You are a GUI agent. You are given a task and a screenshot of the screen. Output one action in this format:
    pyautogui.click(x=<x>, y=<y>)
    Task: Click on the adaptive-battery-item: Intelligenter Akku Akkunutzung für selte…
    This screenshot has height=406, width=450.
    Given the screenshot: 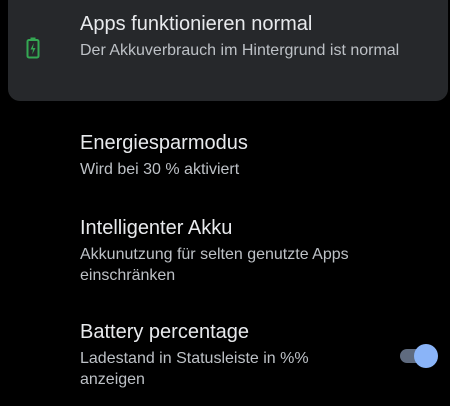 What is the action you would take?
    pyautogui.click(x=240, y=250)
    